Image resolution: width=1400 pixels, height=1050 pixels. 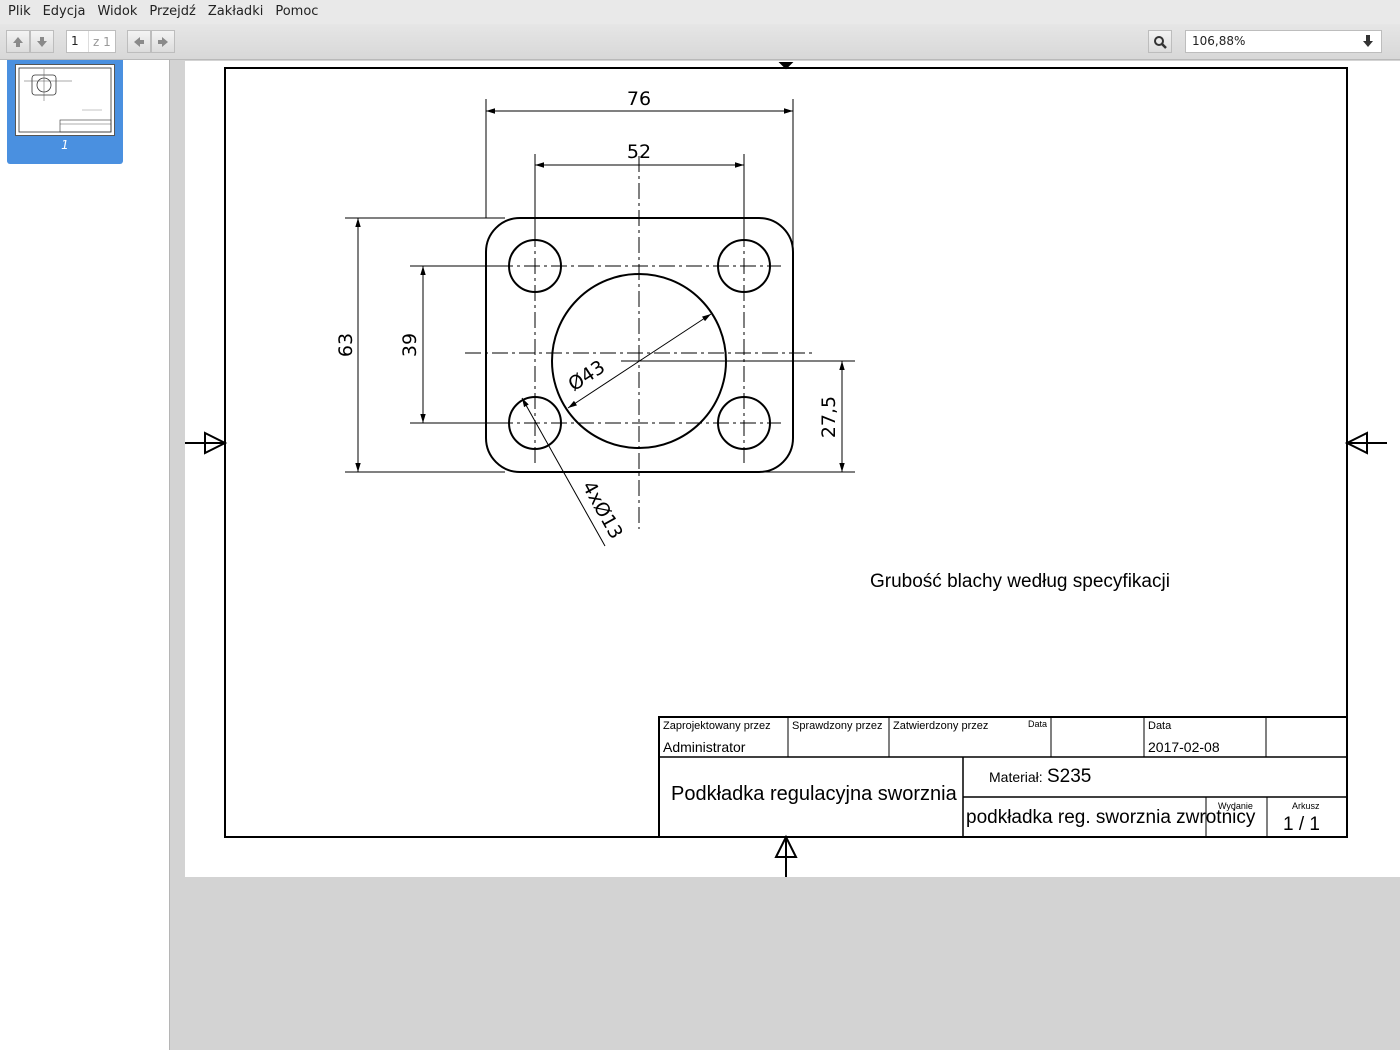 What do you see at coordinates (410, 345) in the screenshot?
I see `dim-height-inner: 39` at bounding box center [410, 345].